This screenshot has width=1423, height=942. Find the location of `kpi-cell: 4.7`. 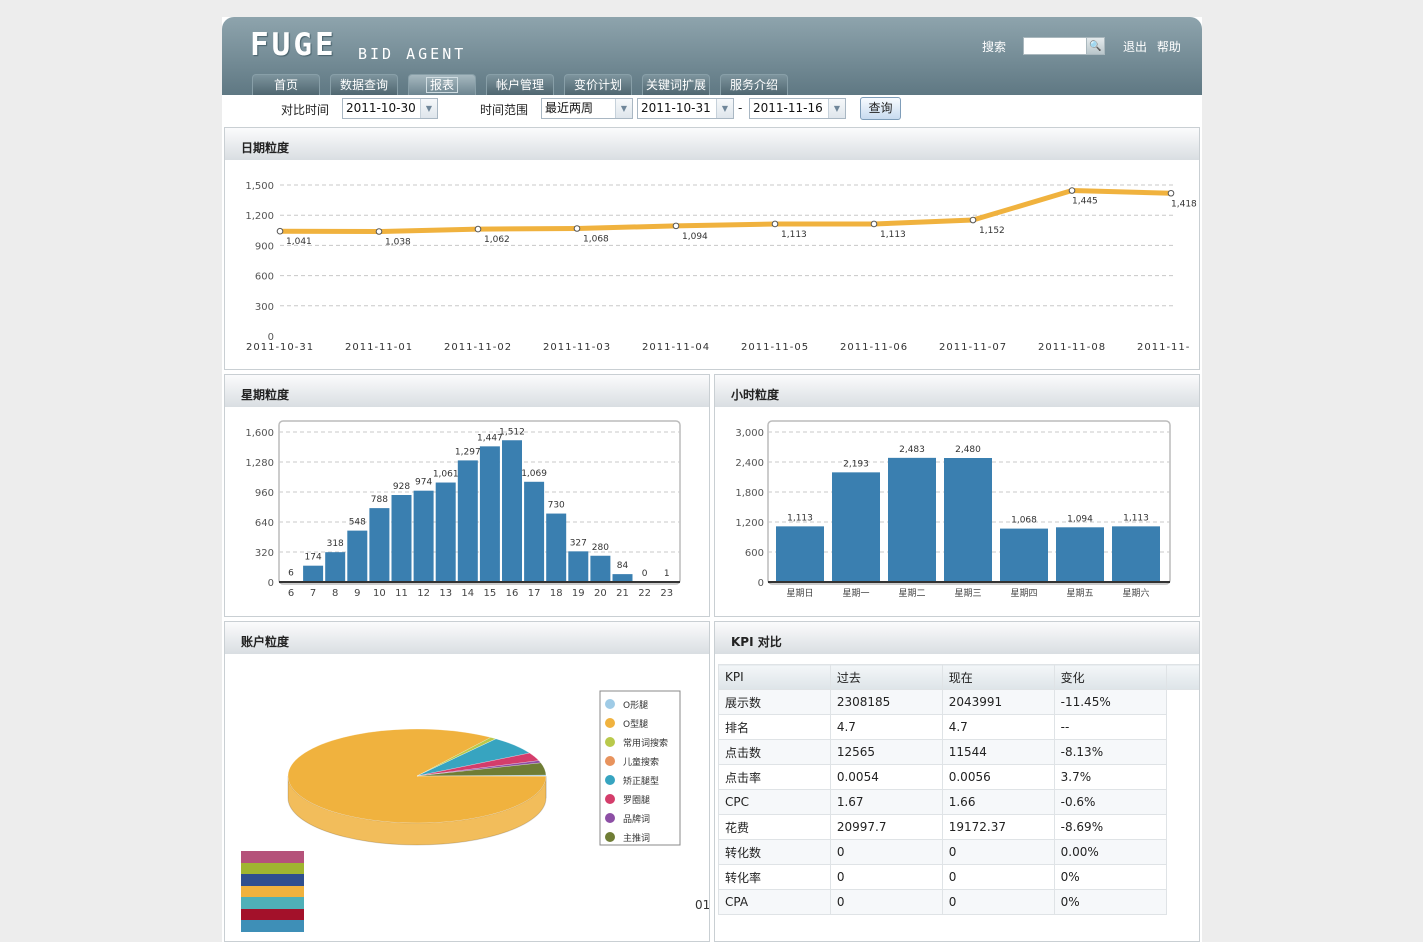

kpi-cell: 4.7 is located at coordinates (998, 727).